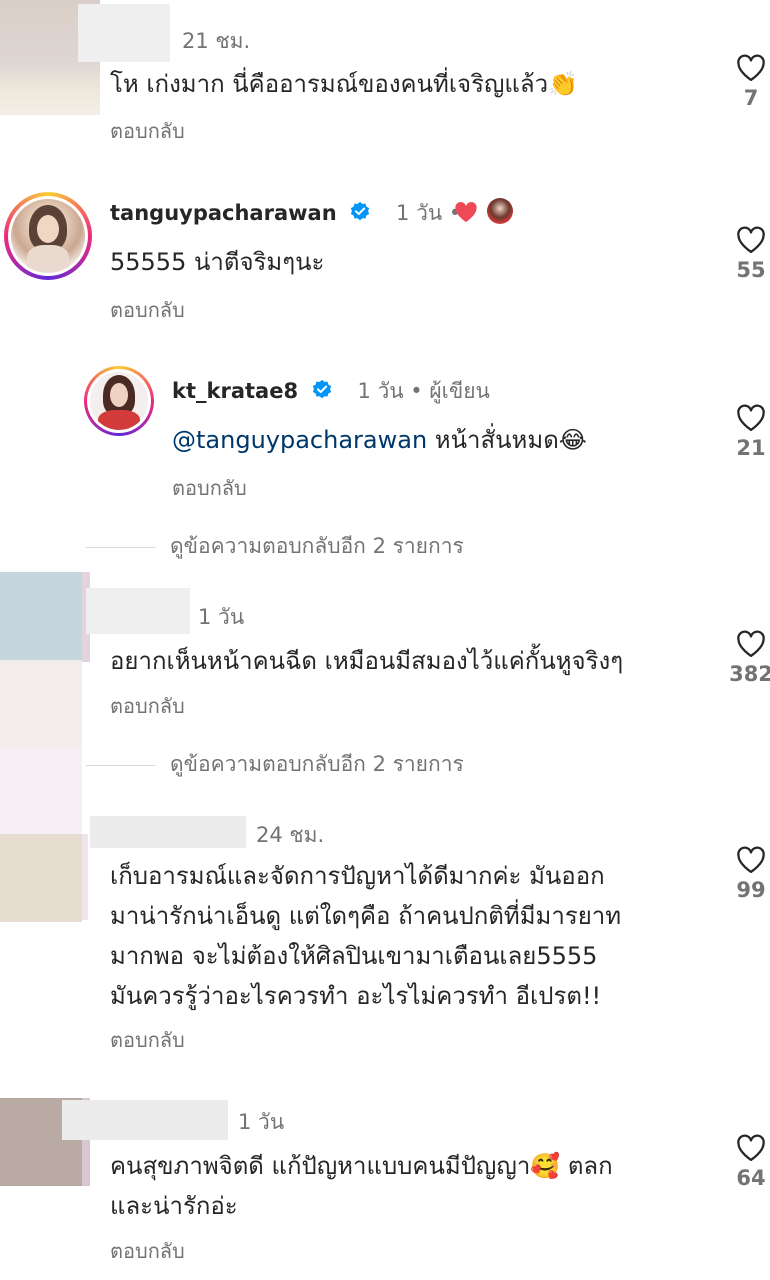  Describe the element at coordinates (361, 1166) in the screenshot. I see `comment-line: คนสุขภาพจิตดี แก้ปัญหาแบบคนมีปัญญา🥰 ตลก` at that location.